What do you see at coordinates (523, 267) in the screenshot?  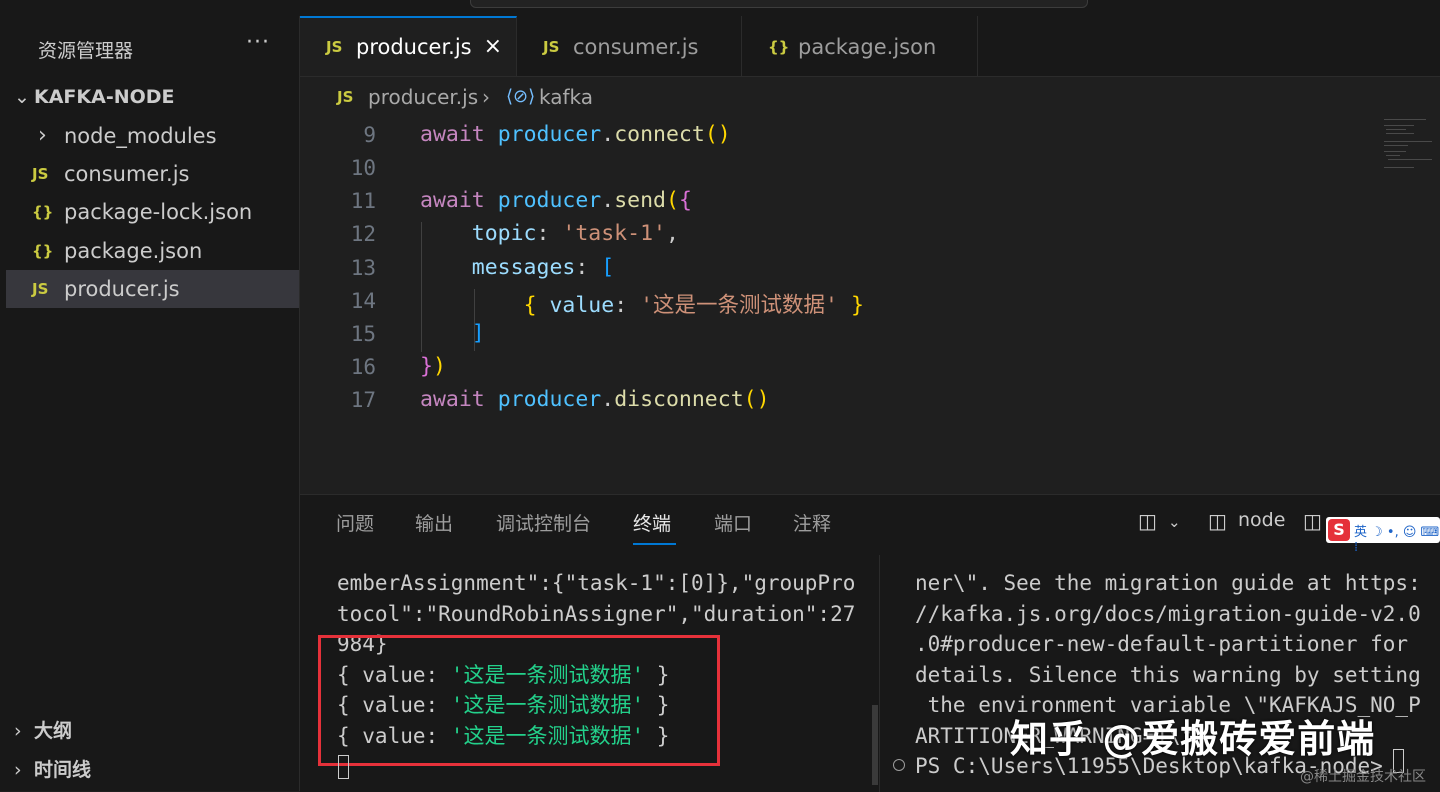 I see `code-token: messages` at bounding box center [523, 267].